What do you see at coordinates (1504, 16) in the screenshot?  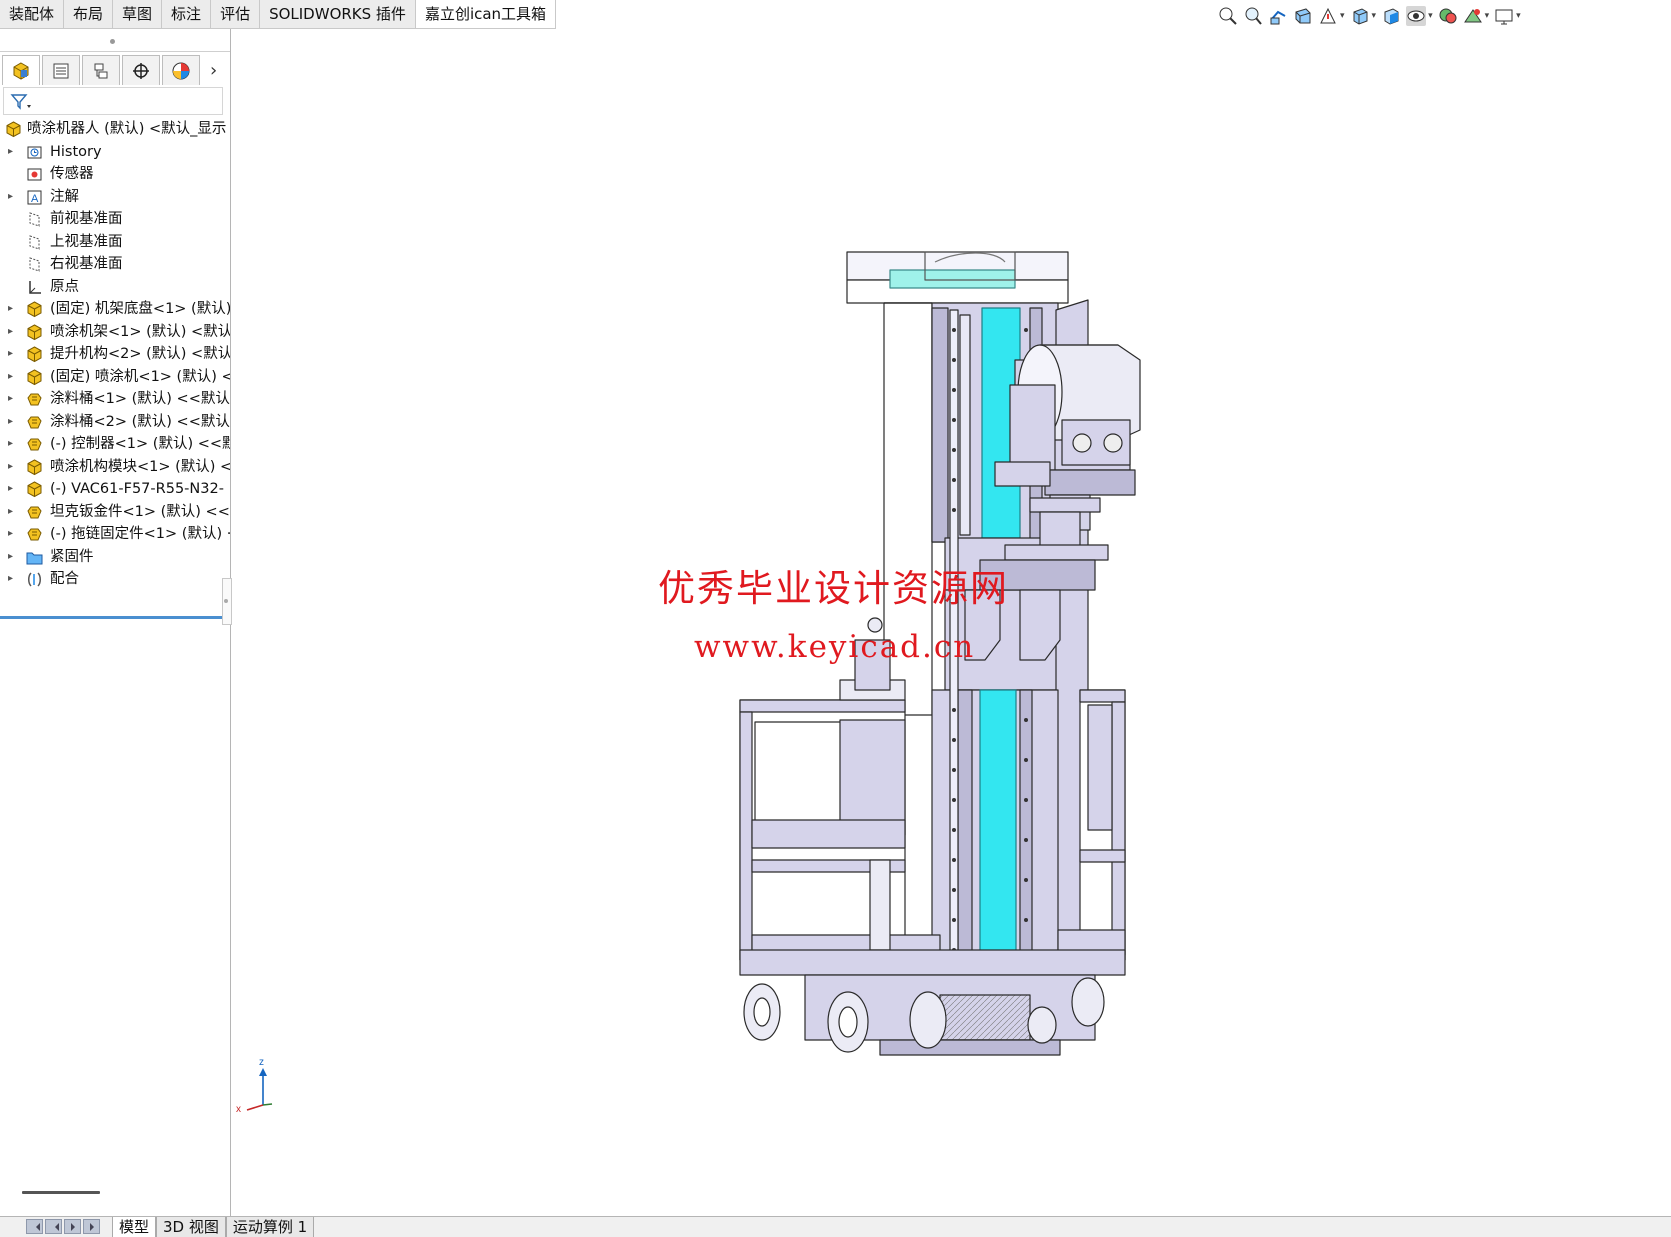 I see `view-settings-icon` at bounding box center [1504, 16].